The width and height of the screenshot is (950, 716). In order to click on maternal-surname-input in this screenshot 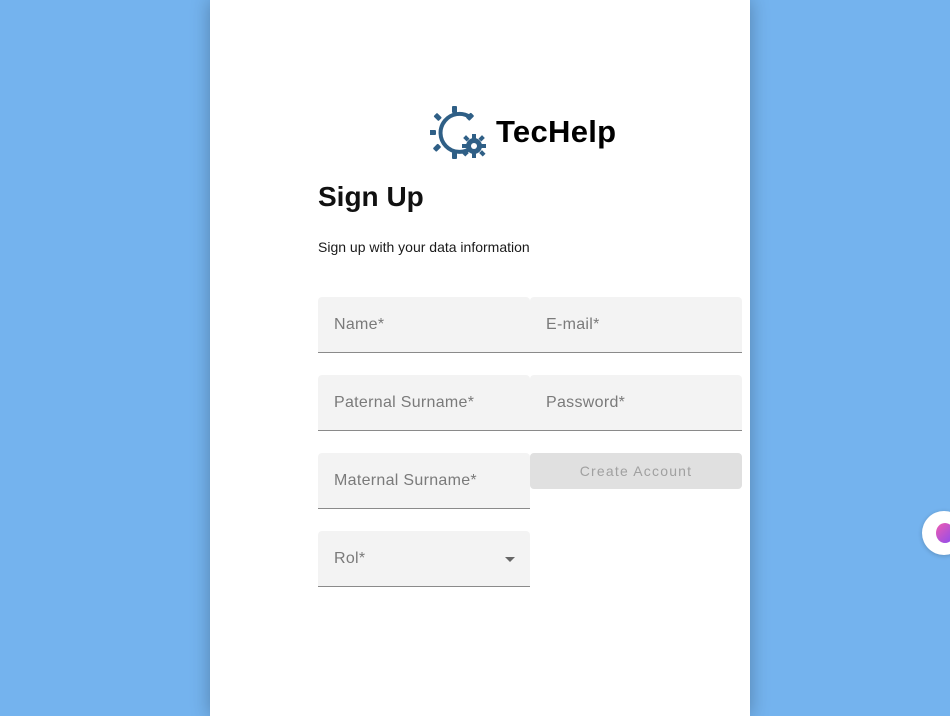, I will do `click(424, 480)`.